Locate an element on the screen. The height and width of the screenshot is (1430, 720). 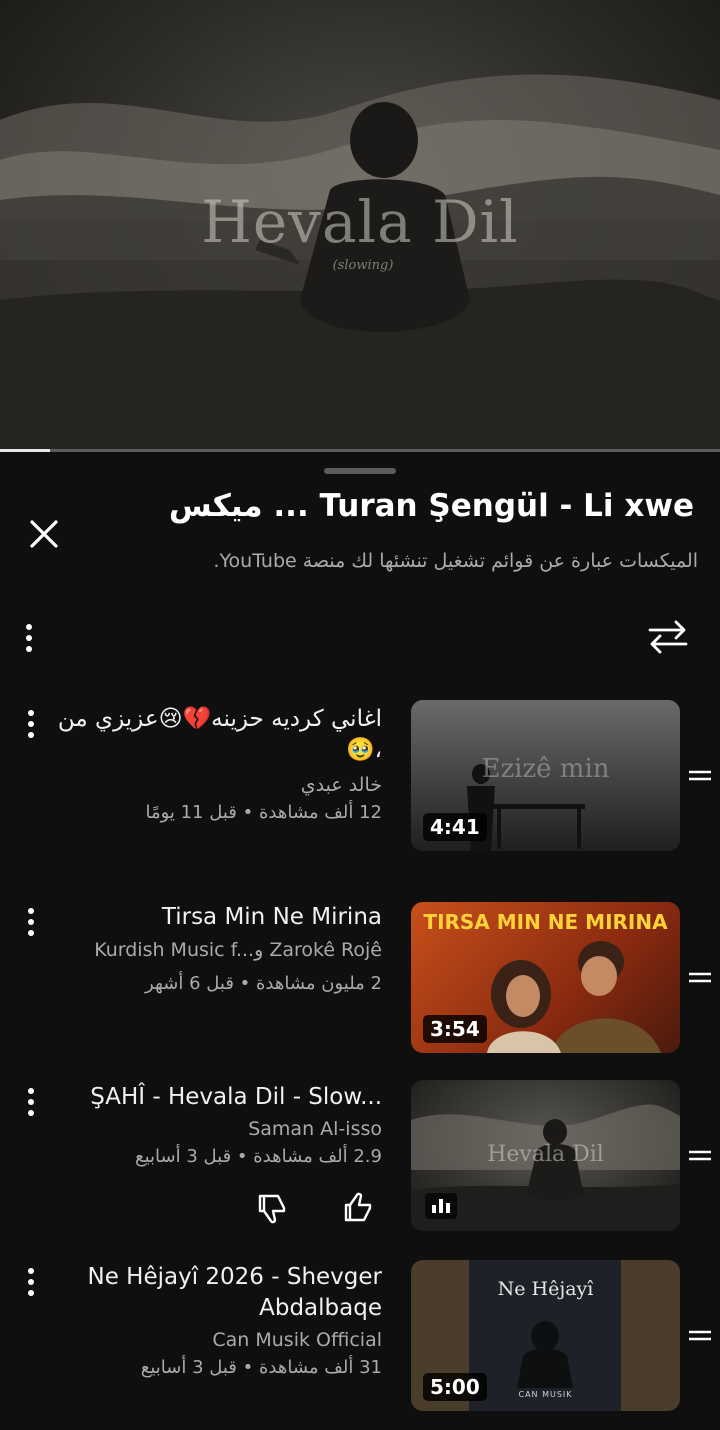
thumbnail-caption: Hevala Dil is located at coordinates (545, 1154).